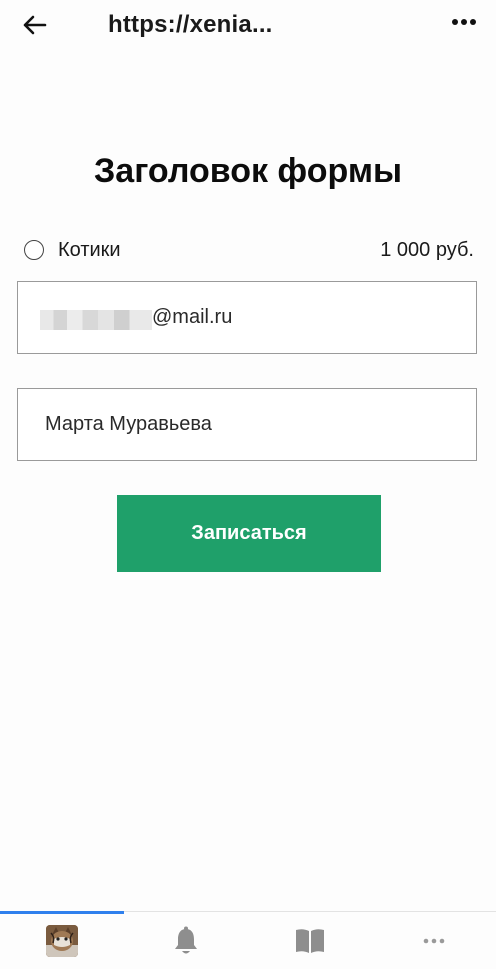  I want to click on form-title: Заголовок формы, so click(248, 171).